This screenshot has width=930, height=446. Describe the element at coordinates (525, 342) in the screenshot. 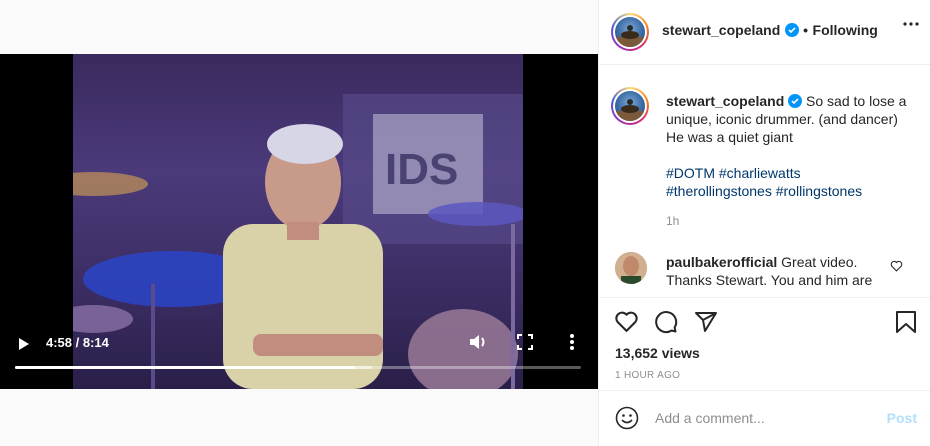

I see `fullscreen-icon` at that location.